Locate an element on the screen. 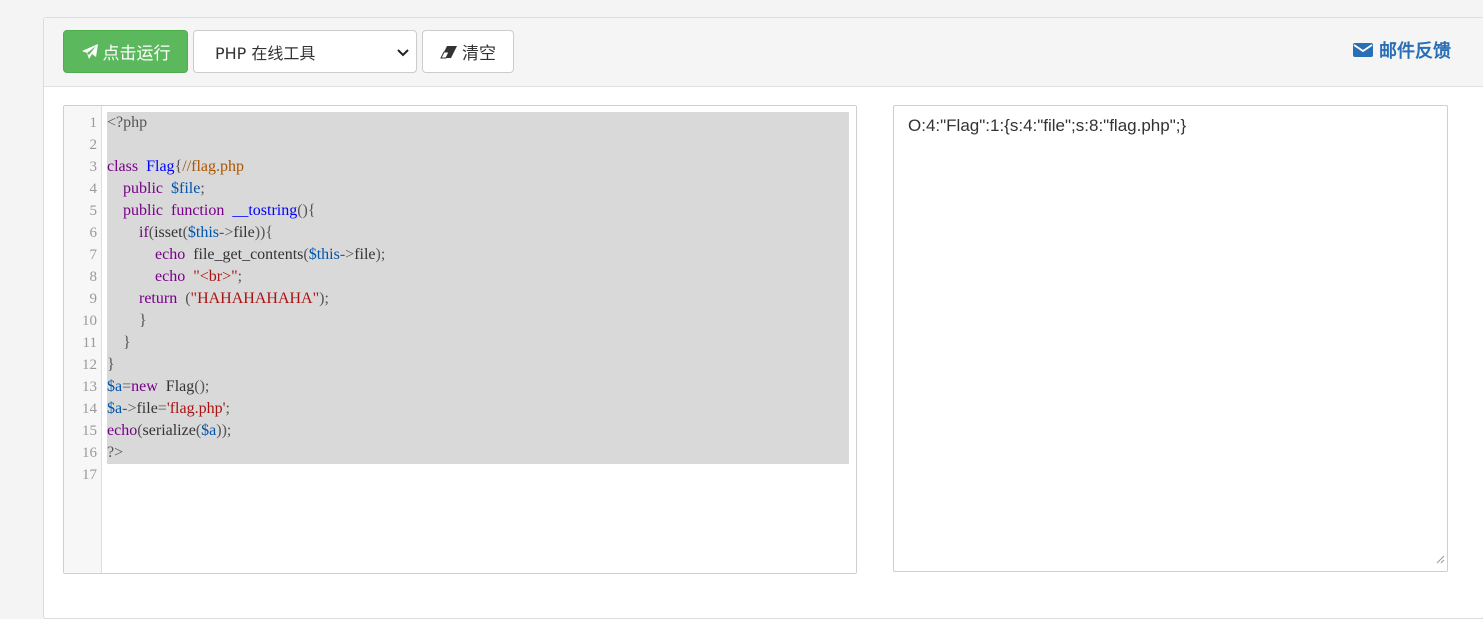 The width and height of the screenshot is (1483, 619). code-line: public function __tostring(){ is located at coordinates (478, 211).